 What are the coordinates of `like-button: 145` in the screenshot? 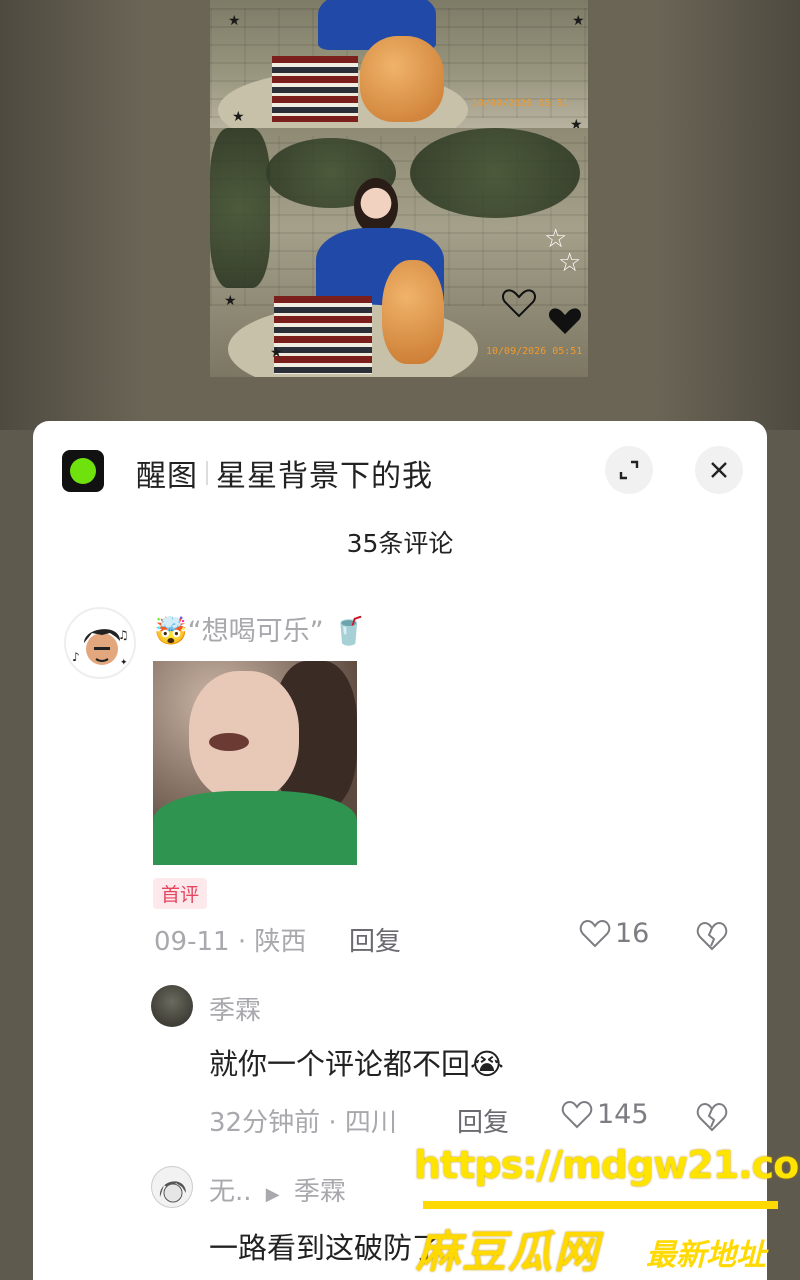 It's located at (605, 1114).